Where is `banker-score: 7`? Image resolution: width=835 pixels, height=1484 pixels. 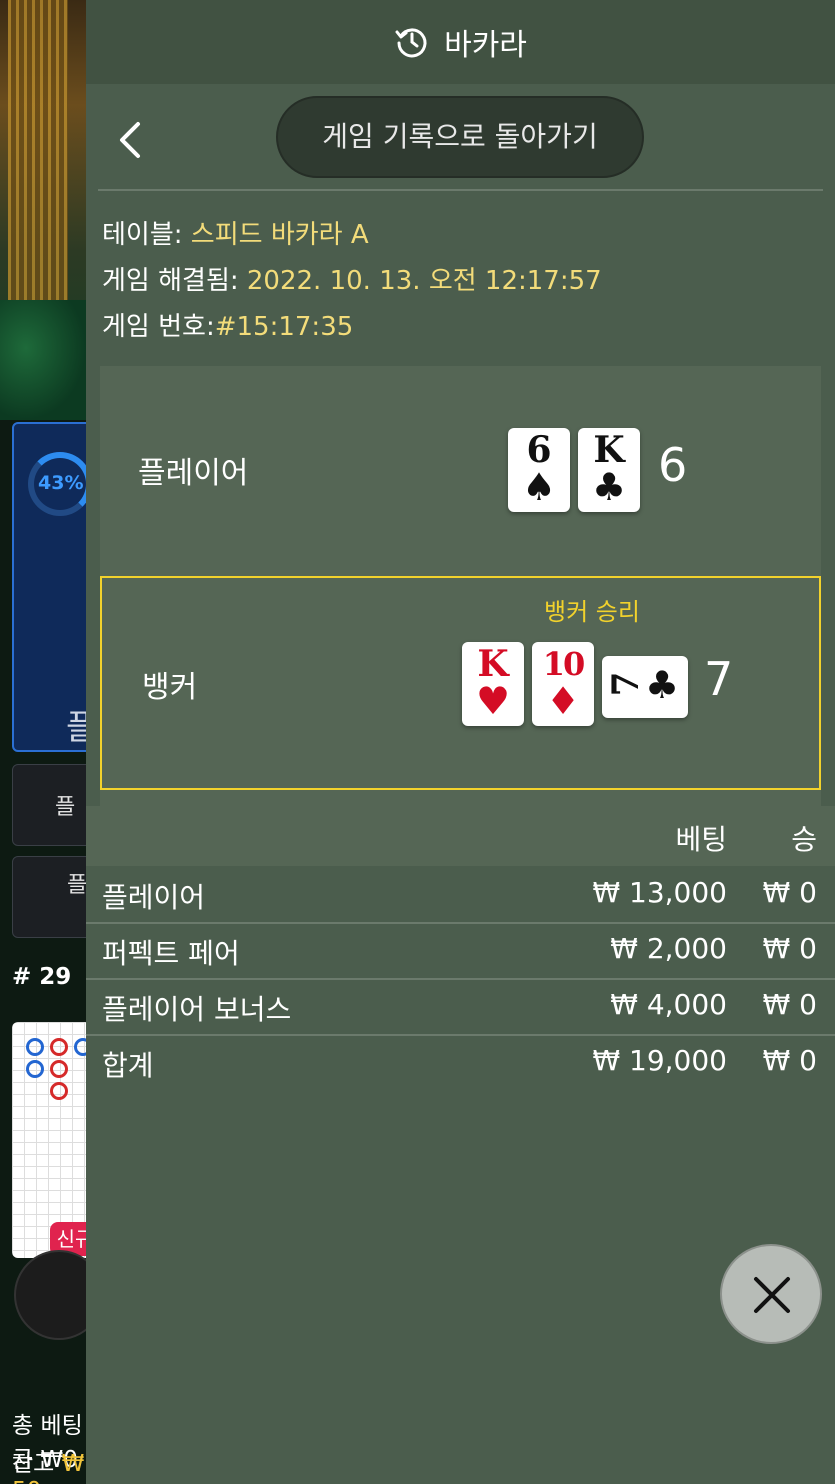
banker-score: 7 is located at coordinates (719, 679).